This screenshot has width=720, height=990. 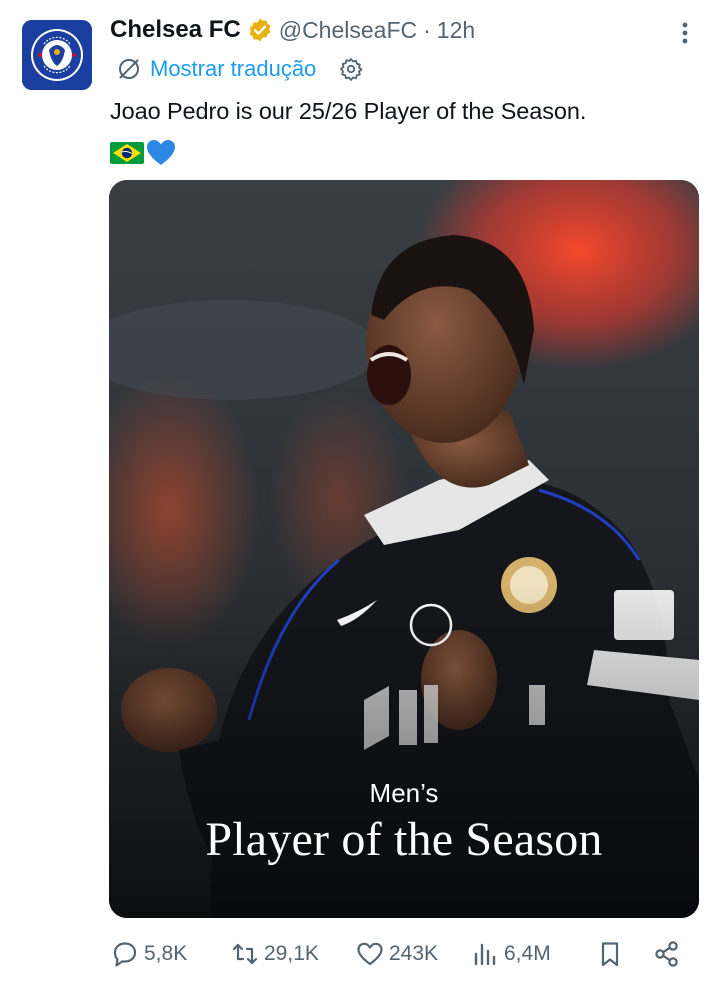 I want to click on show-translation-link: Mostrar tradução, so click(x=233, y=69).